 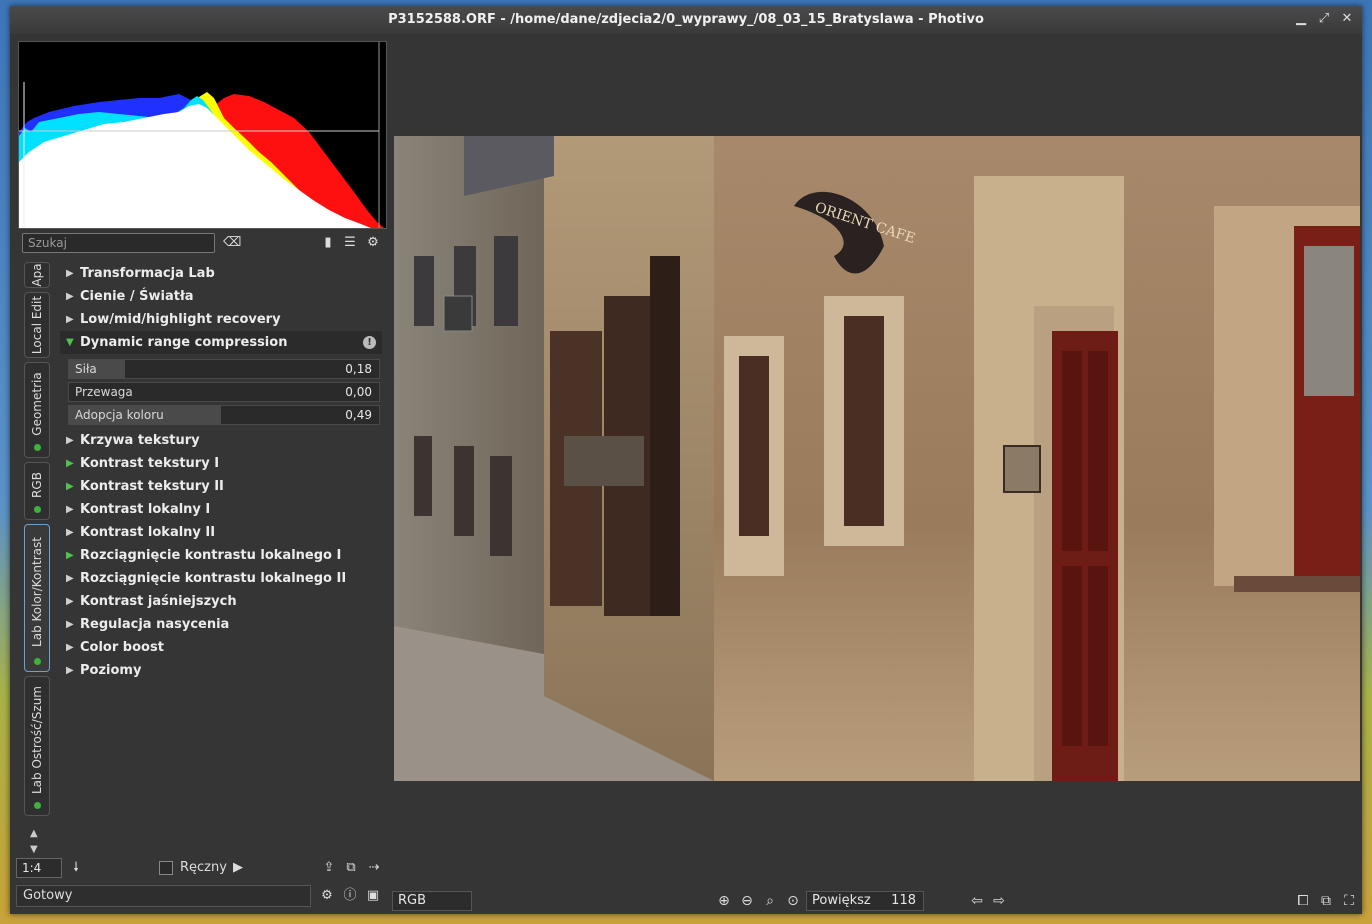 What do you see at coordinates (37, 485) in the screenshot?
I see `tab-rgb-label: RGB` at bounding box center [37, 485].